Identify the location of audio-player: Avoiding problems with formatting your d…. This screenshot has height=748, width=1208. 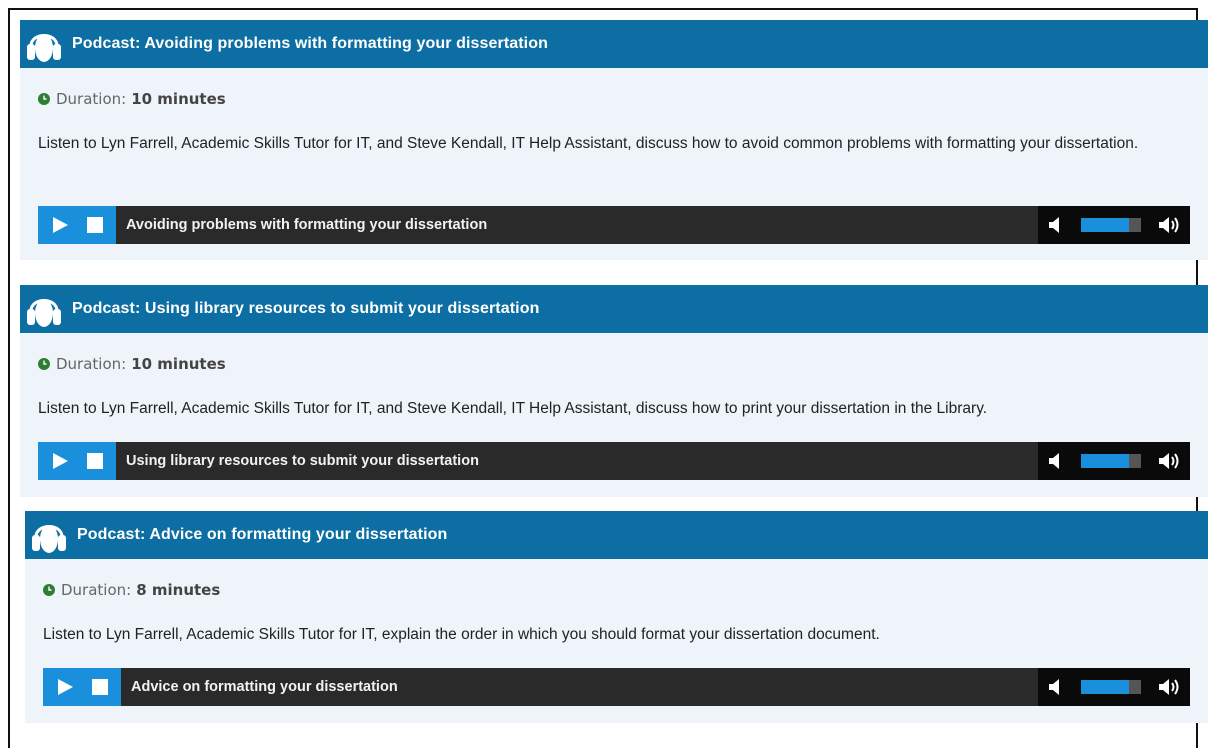
(614, 225).